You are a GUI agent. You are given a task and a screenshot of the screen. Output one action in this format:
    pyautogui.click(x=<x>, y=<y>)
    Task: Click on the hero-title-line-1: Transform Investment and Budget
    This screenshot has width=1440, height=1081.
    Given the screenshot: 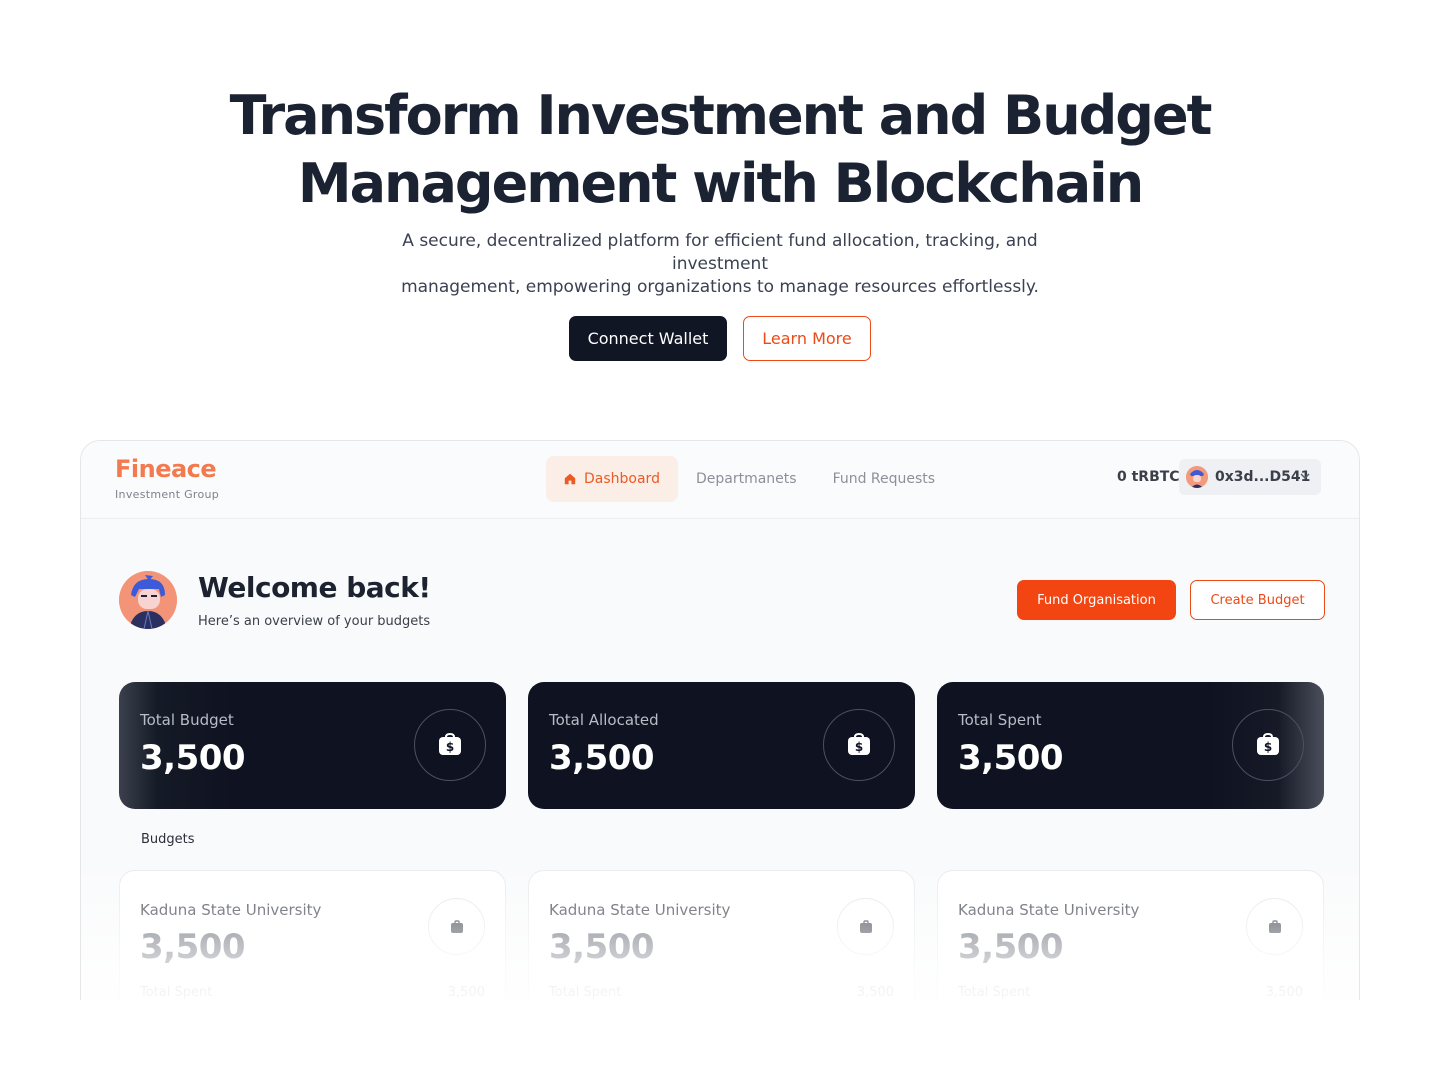 What is the action you would take?
    pyautogui.click(x=721, y=115)
    